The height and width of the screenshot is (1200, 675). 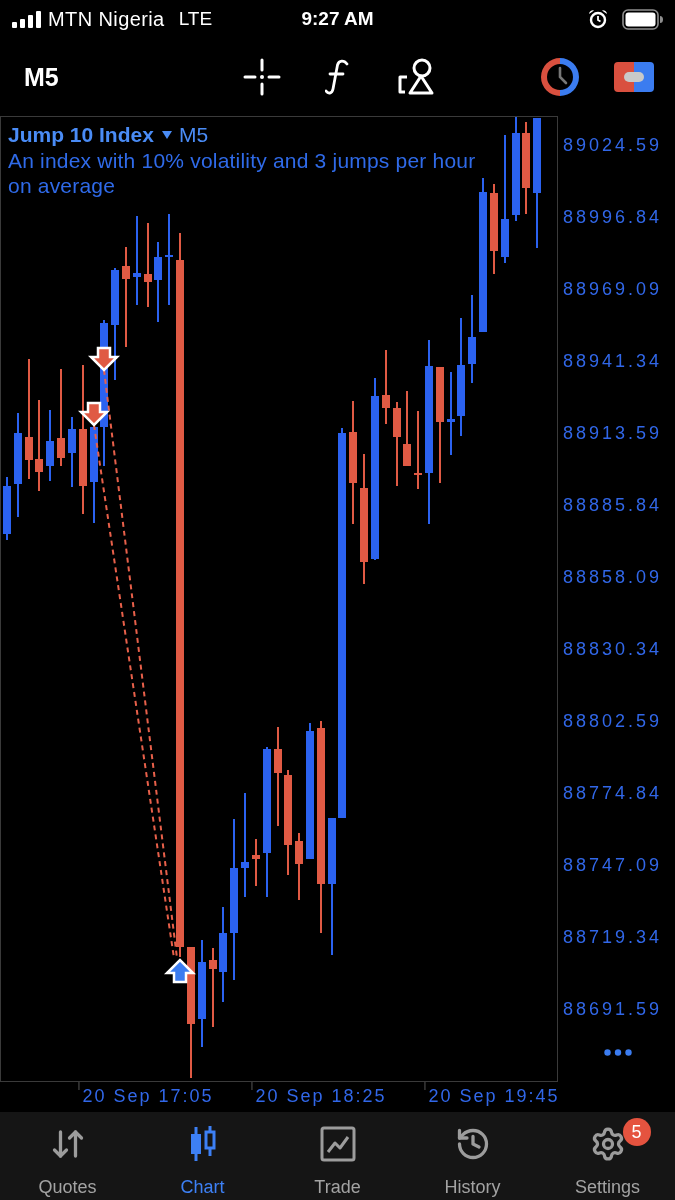 I want to click on tab: Trade, so click(x=337, y=1156).